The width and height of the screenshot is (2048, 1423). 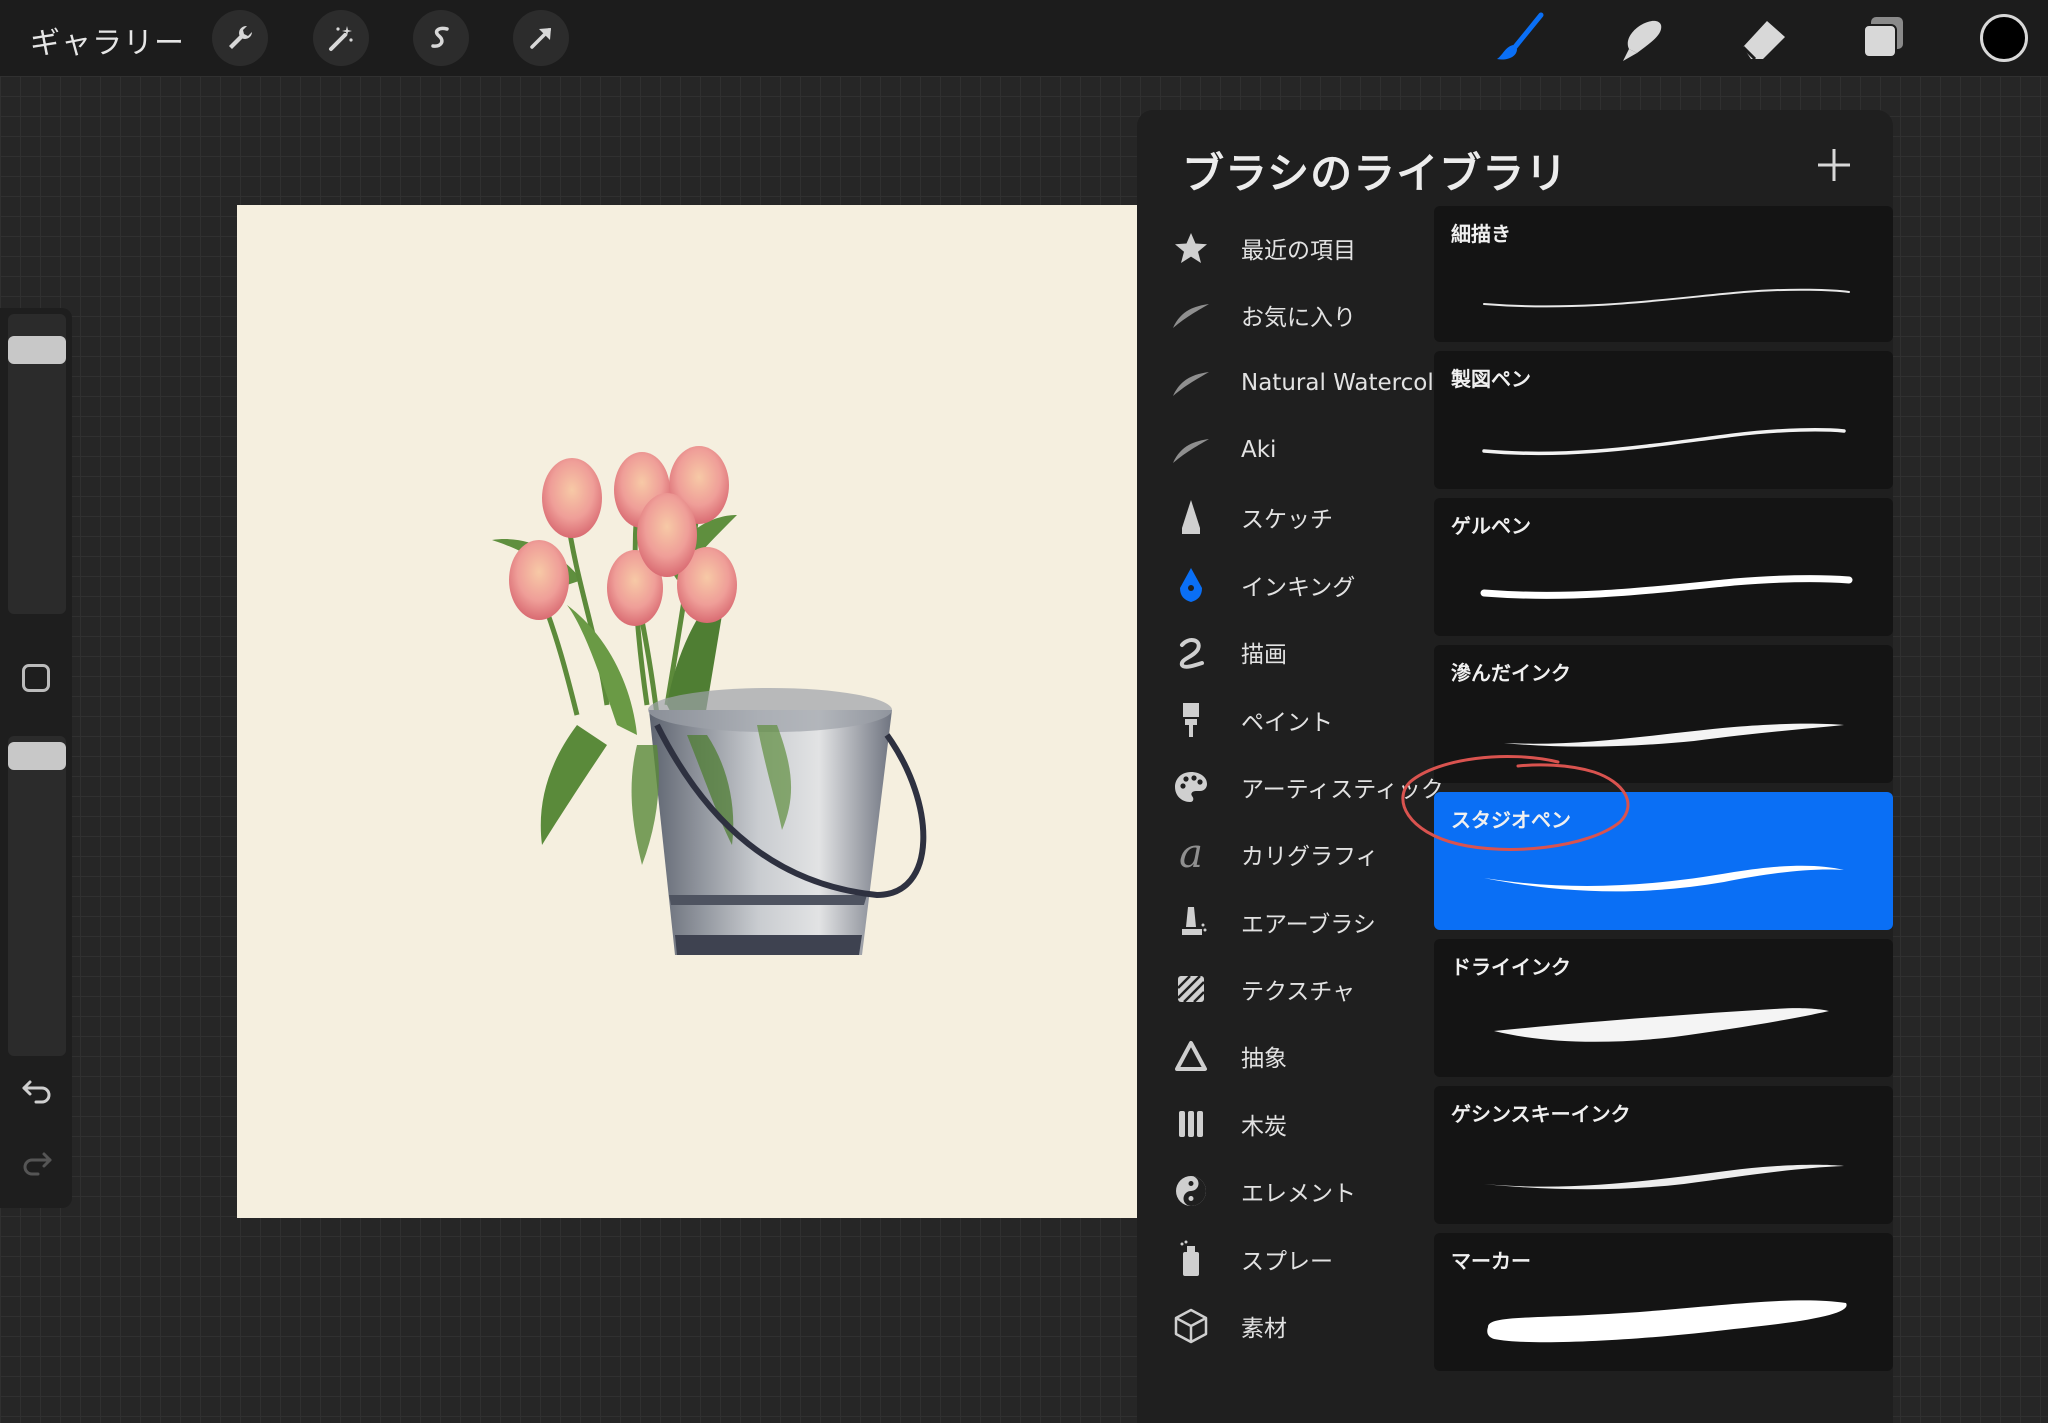 I want to click on set-label: テクスチャ, so click(x=1298, y=992).